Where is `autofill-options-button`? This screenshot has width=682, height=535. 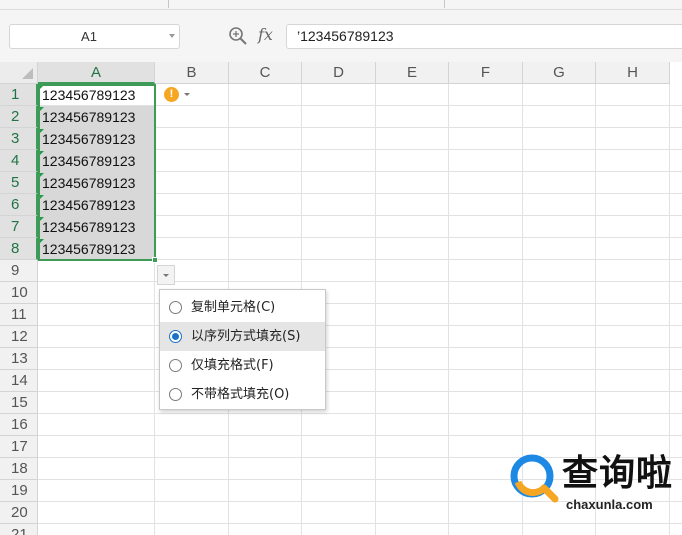 autofill-options-button is located at coordinates (166, 275).